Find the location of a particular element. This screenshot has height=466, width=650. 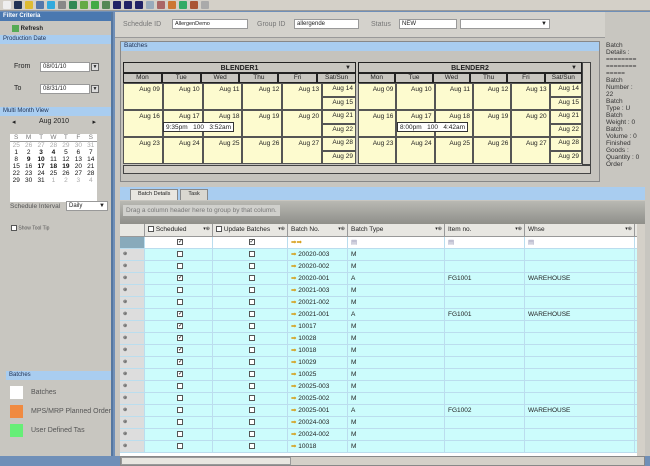

table-row: ⊕ ✓ ➡ 10028 M is located at coordinates (382, 339).